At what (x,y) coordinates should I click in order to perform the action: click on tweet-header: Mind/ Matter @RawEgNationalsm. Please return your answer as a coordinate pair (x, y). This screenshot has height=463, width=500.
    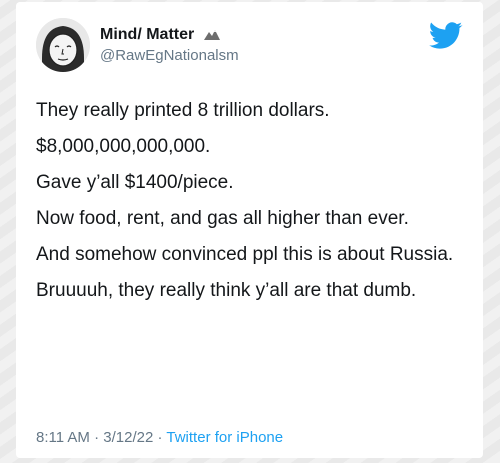
    Looking at the image, I should click on (251, 44).